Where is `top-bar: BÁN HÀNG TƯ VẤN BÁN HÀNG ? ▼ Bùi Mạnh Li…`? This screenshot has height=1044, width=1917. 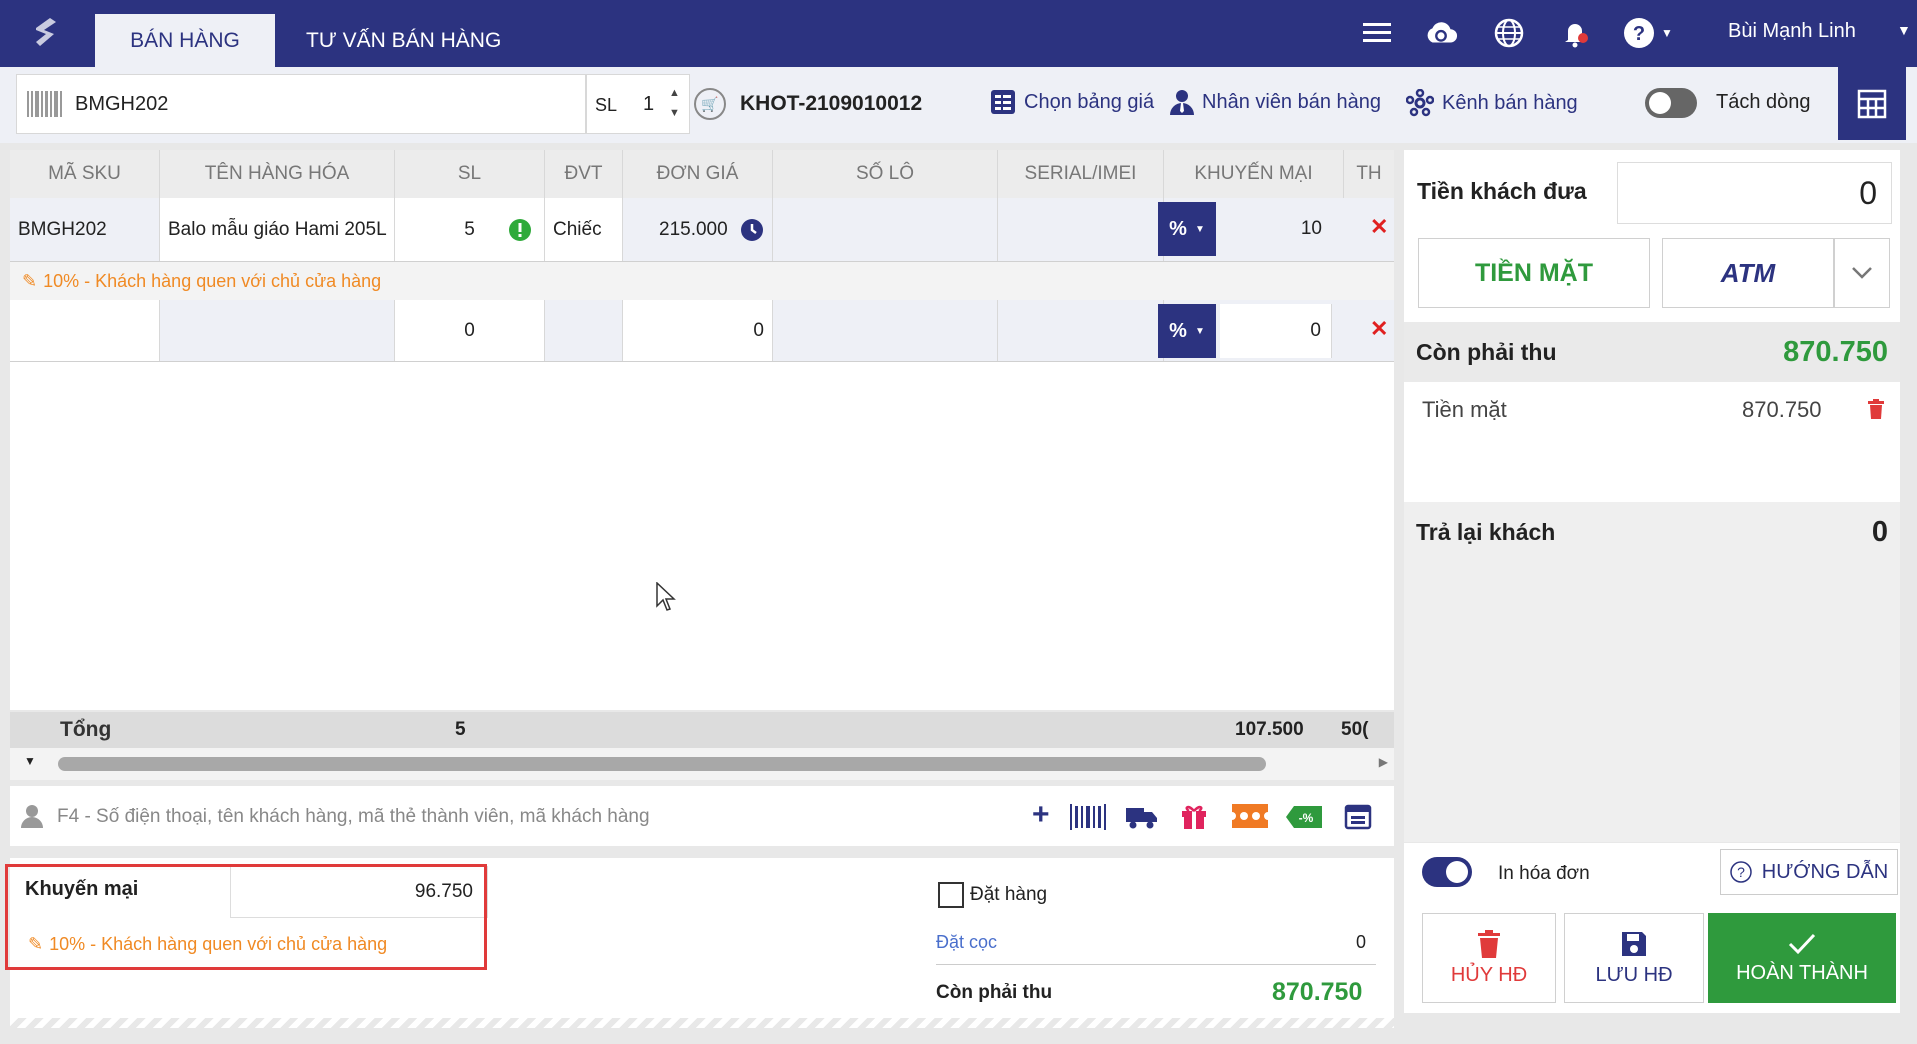
top-bar: BÁN HÀNG TƯ VẤN BÁN HÀNG ? ▼ Bùi Mạnh Li… is located at coordinates (958, 33).